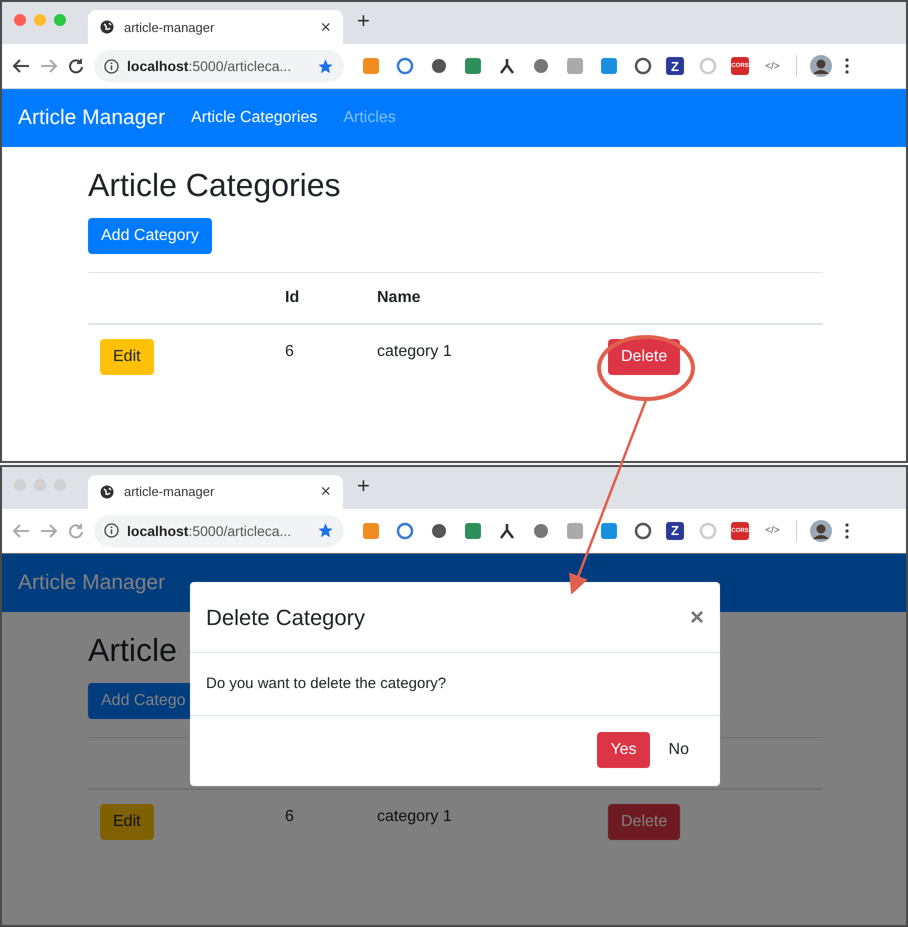 Image resolution: width=908 pixels, height=927 pixels. What do you see at coordinates (21, 66) in the screenshot?
I see `back-icon` at bounding box center [21, 66].